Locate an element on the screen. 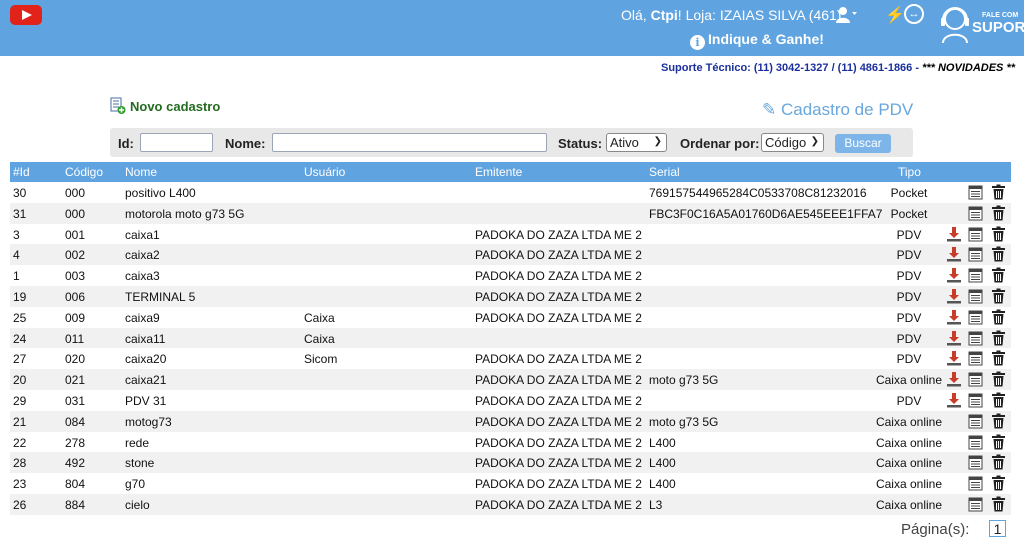 The height and width of the screenshot is (538, 1024). cell-id: 1 is located at coordinates (16, 276).